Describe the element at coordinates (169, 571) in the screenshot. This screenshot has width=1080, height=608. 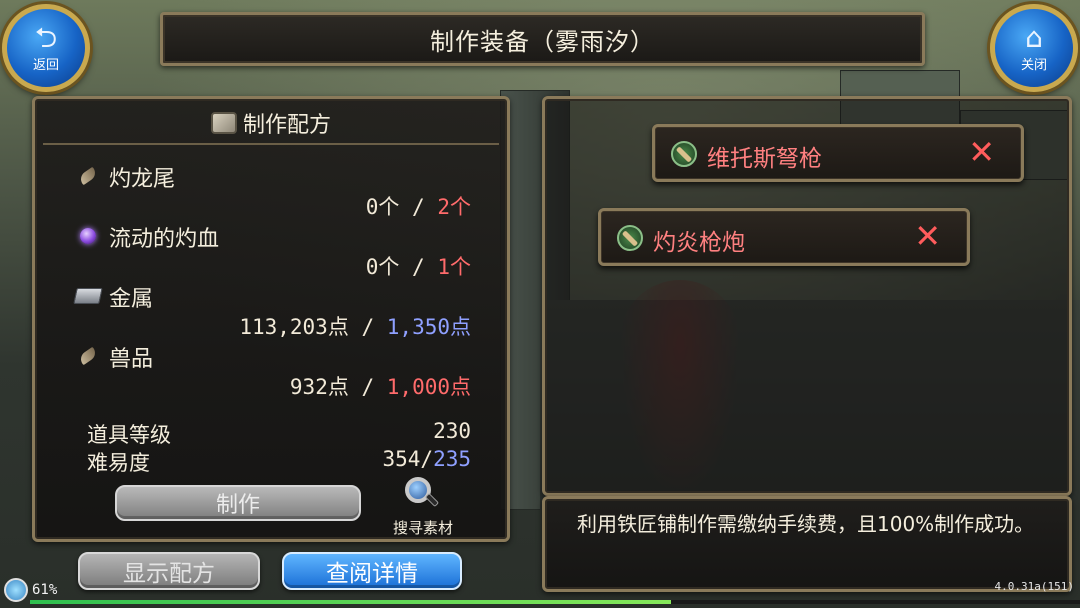
I see `show-recipe-button: 显示配方` at that location.